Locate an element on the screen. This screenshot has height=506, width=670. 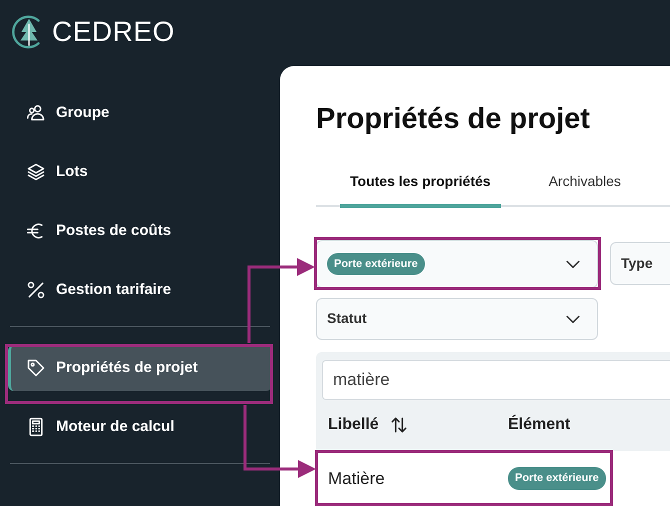
sidebar-item: Gestion tarifaire is located at coordinates (140, 290).